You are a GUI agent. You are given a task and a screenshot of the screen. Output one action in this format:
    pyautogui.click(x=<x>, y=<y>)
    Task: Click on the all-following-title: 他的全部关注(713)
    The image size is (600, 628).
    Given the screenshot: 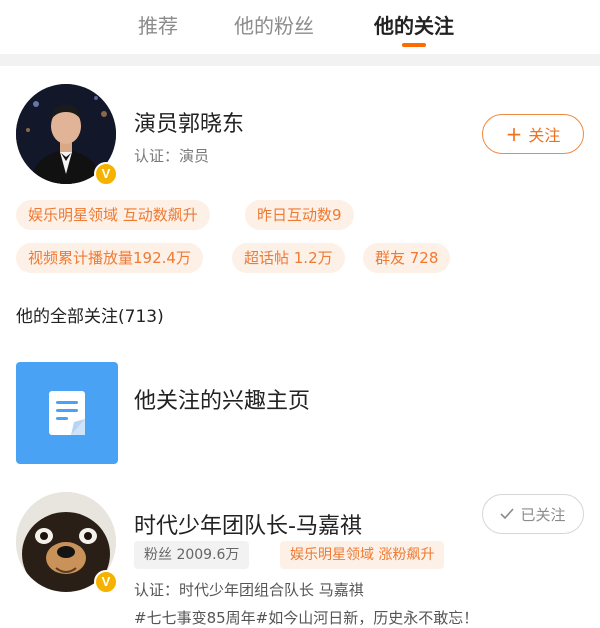 What is the action you would take?
    pyautogui.click(x=90, y=317)
    